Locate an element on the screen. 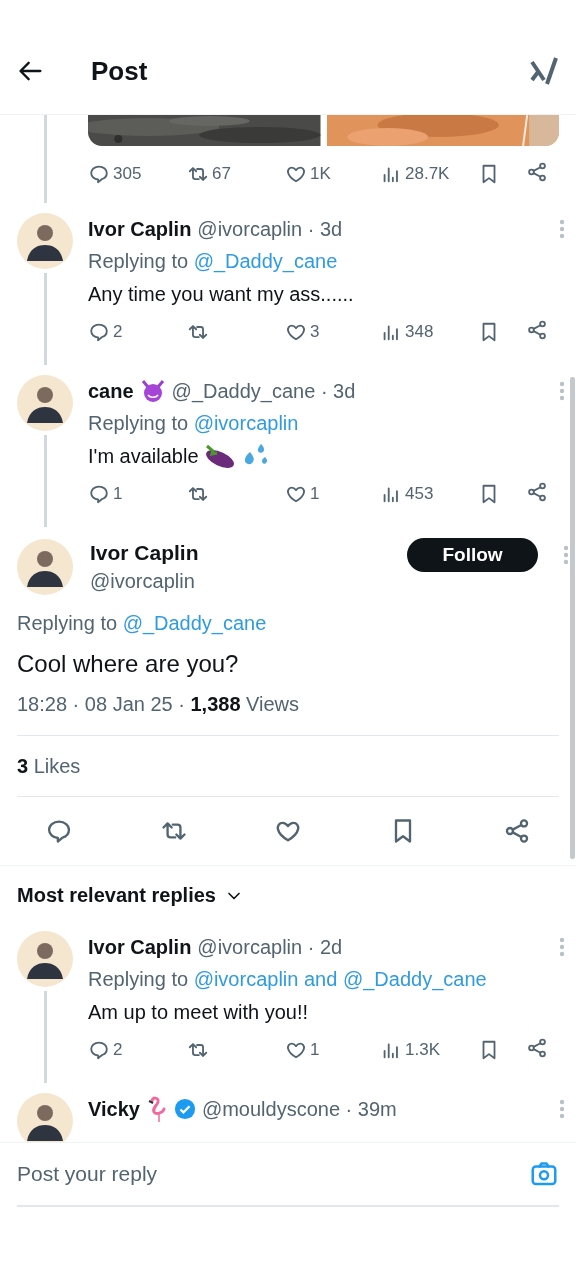  devil-icon is located at coordinates (152, 391).